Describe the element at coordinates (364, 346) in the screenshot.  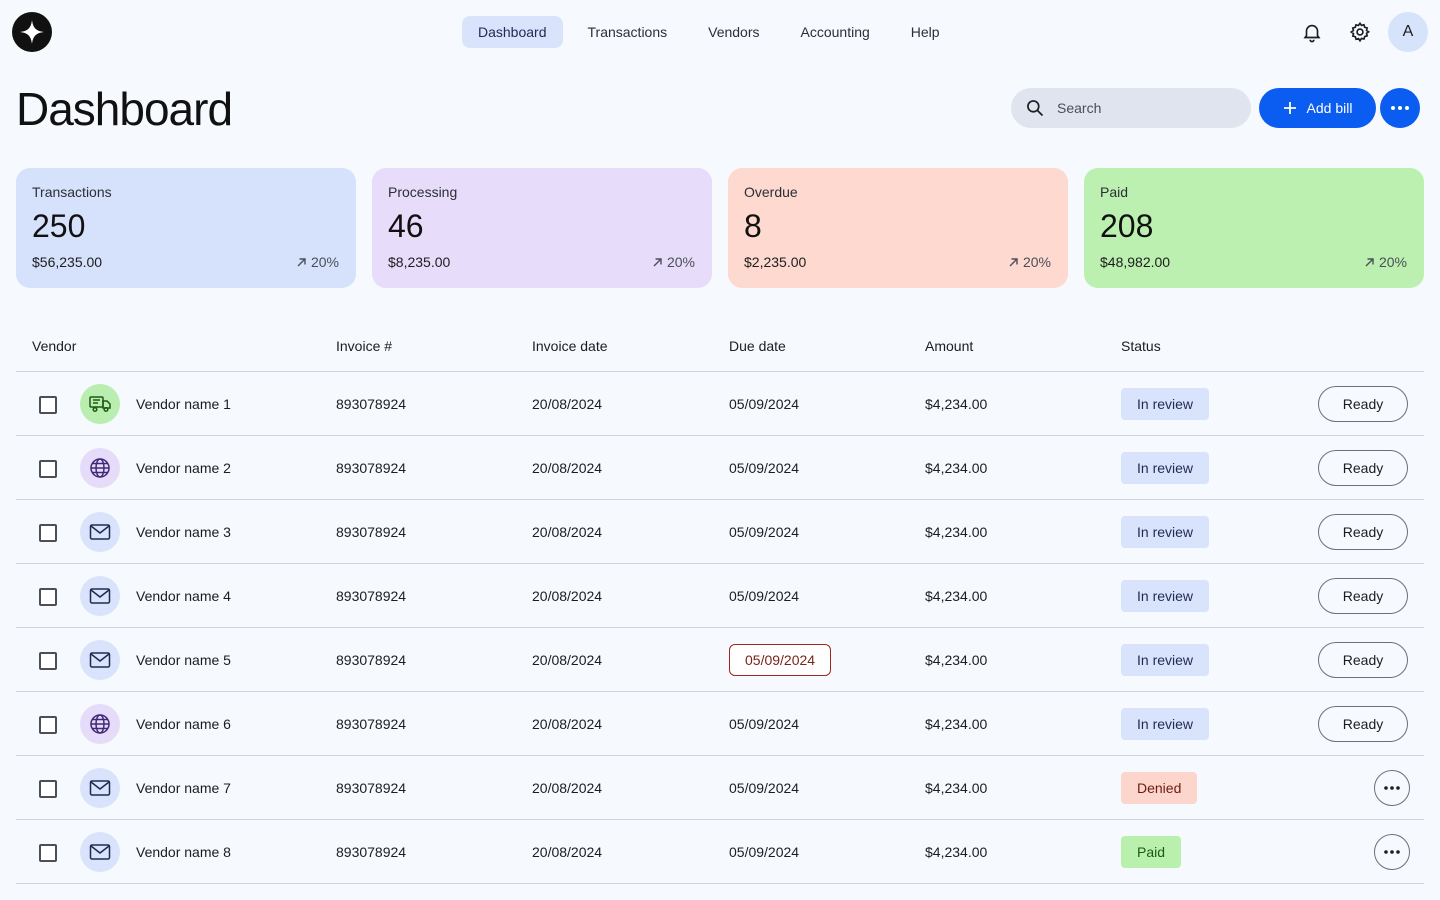
I see `col-invoice: Invoice #` at that location.